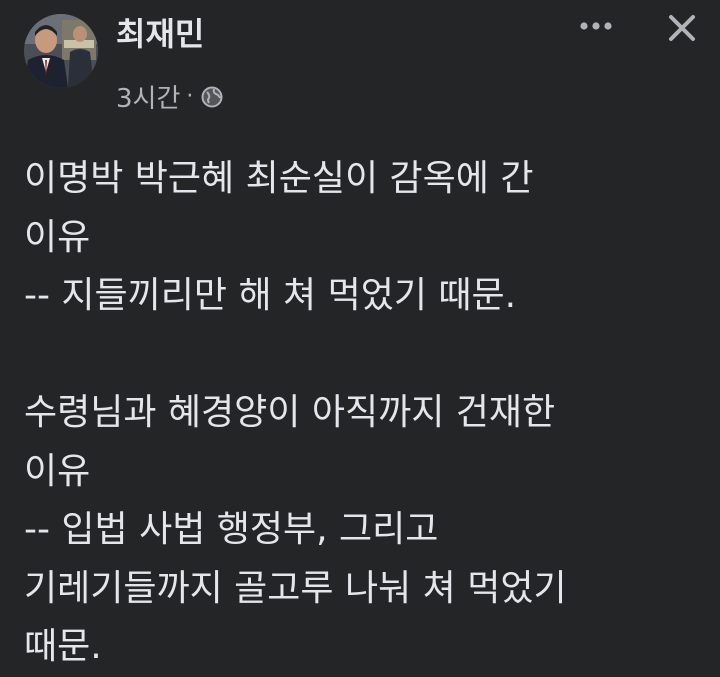 Image resolution: width=720 pixels, height=677 pixels. What do you see at coordinates (231, 529) in the screenshot?
I see `post-line: -- 입법 사법 행정부, 그리고` at bounding box center [231, 529].